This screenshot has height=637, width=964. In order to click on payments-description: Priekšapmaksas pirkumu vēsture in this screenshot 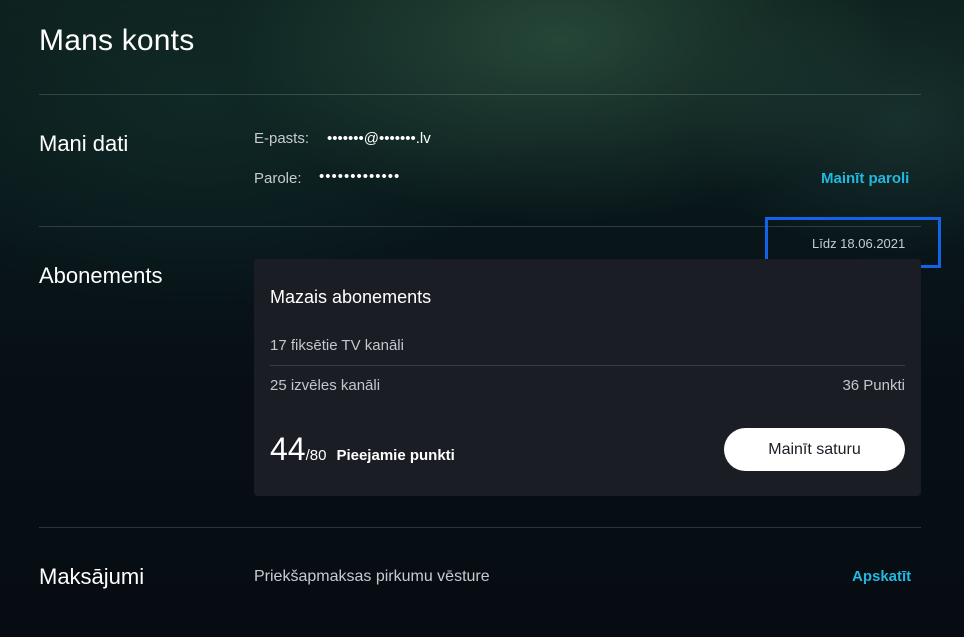, I will do `click(372, 576)`.